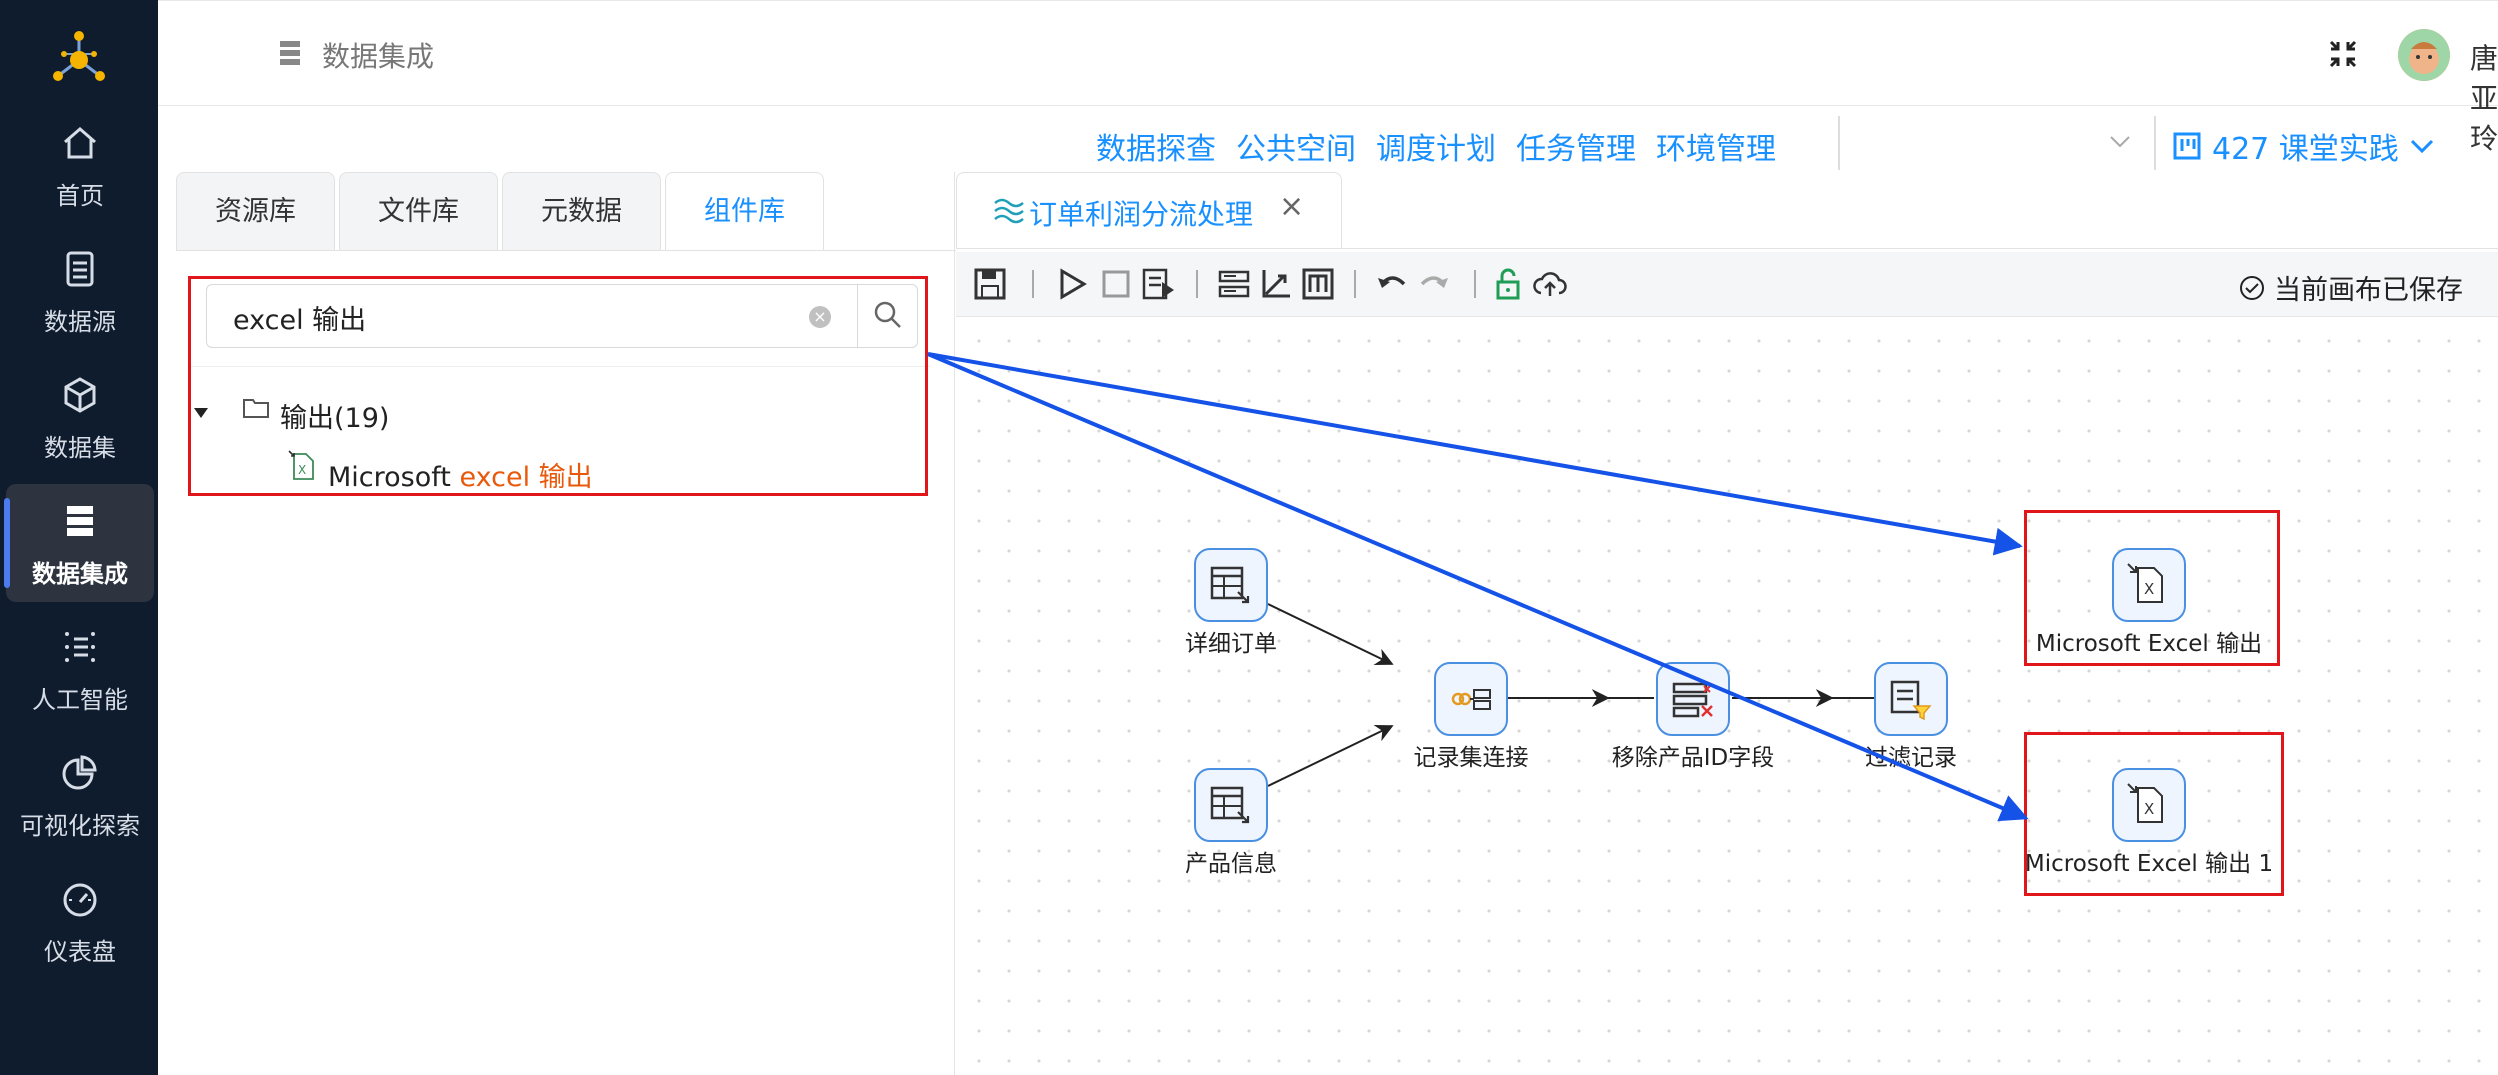 Image resolution: width=2498 pixels, height=1075 pixels. I want to click on left-panel-tabs: 资源库 文件库 元数据 组件库, so click(502, 212).